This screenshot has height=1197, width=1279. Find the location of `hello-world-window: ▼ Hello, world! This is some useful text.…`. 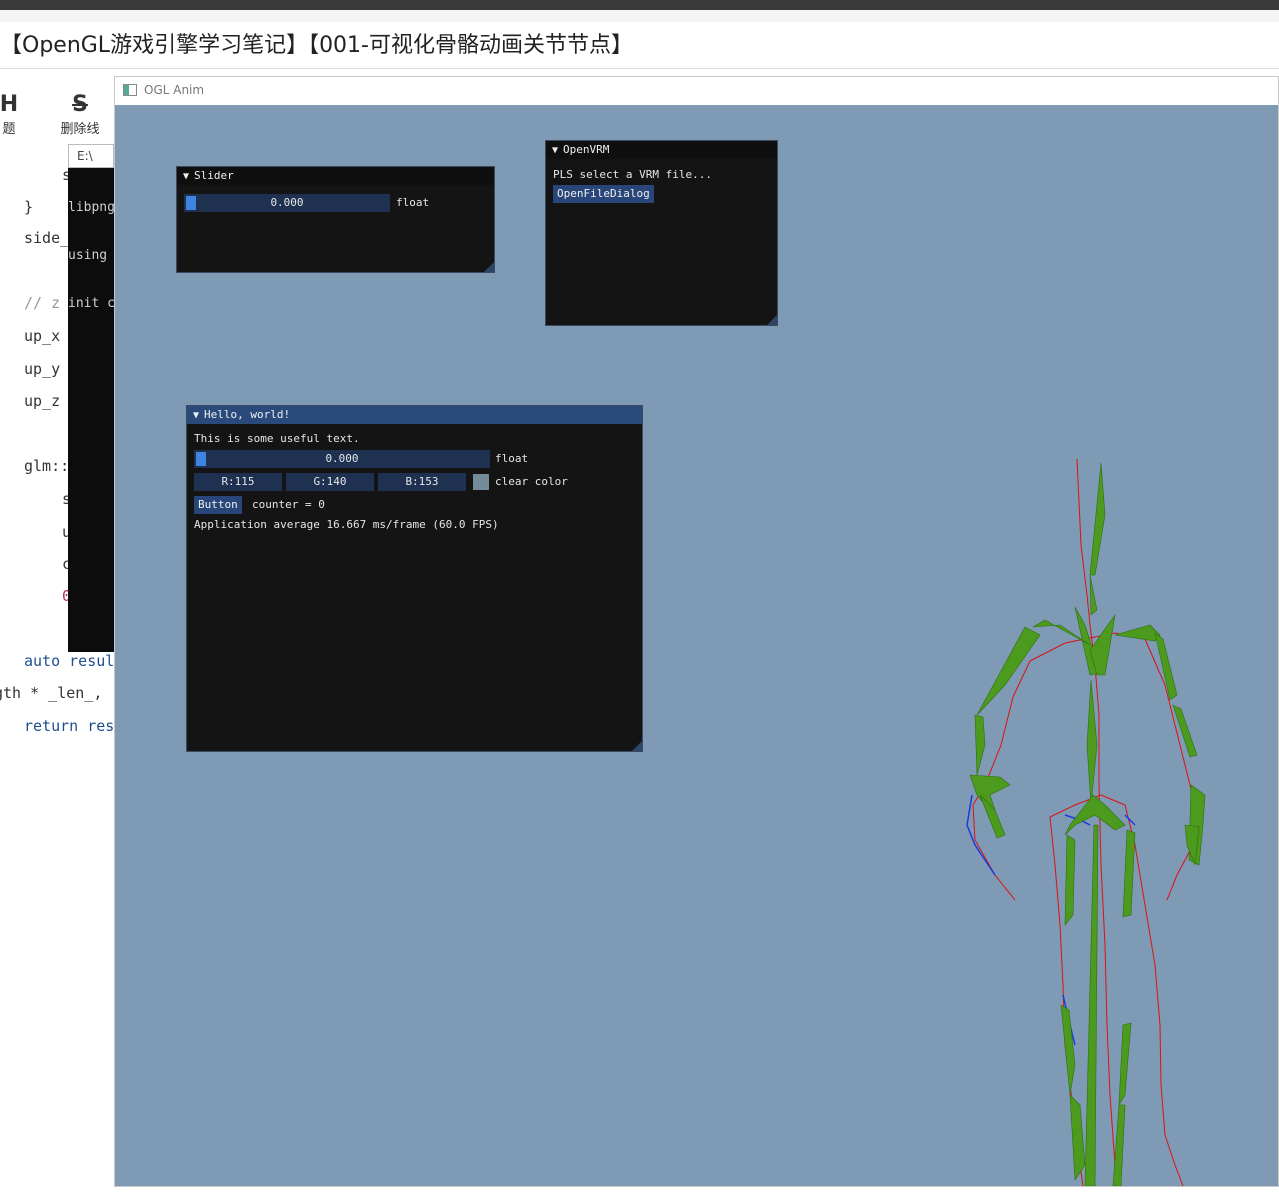

hello-world-window: ▼ Hello, world! This is some useful text.… is located at coordinates (414, 578).